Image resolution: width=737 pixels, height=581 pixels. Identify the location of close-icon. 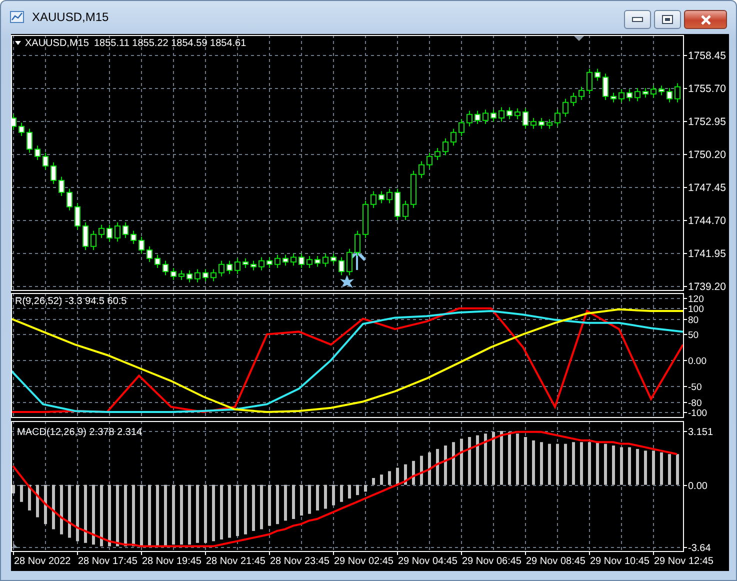
(706, 19).